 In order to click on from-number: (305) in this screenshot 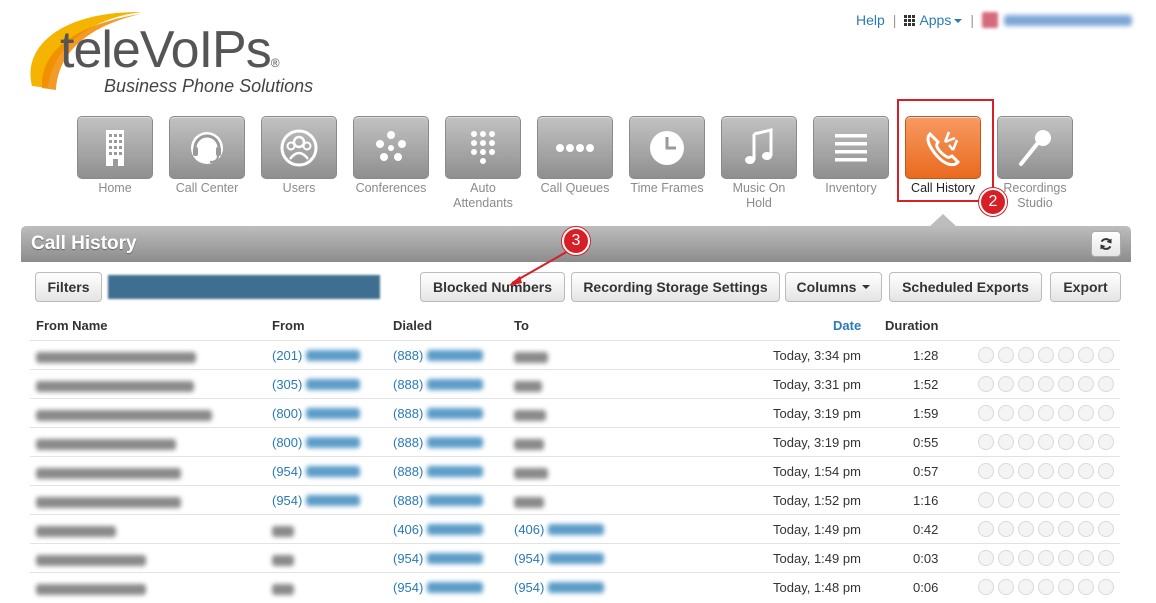, I will do `click(316, 384)`.